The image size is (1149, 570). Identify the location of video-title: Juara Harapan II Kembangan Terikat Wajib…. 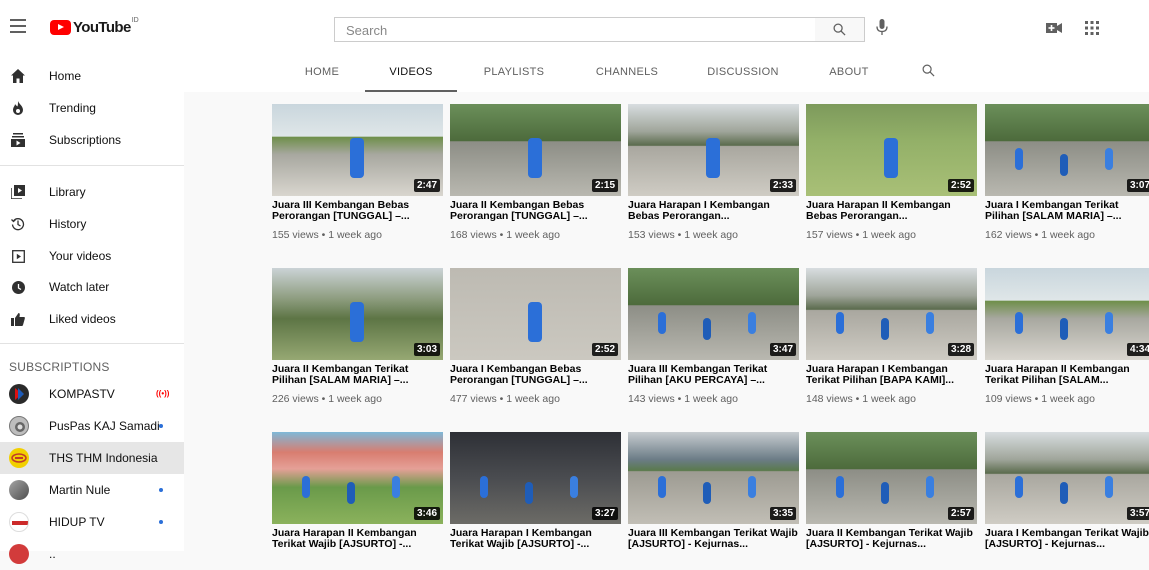
(357, 539).